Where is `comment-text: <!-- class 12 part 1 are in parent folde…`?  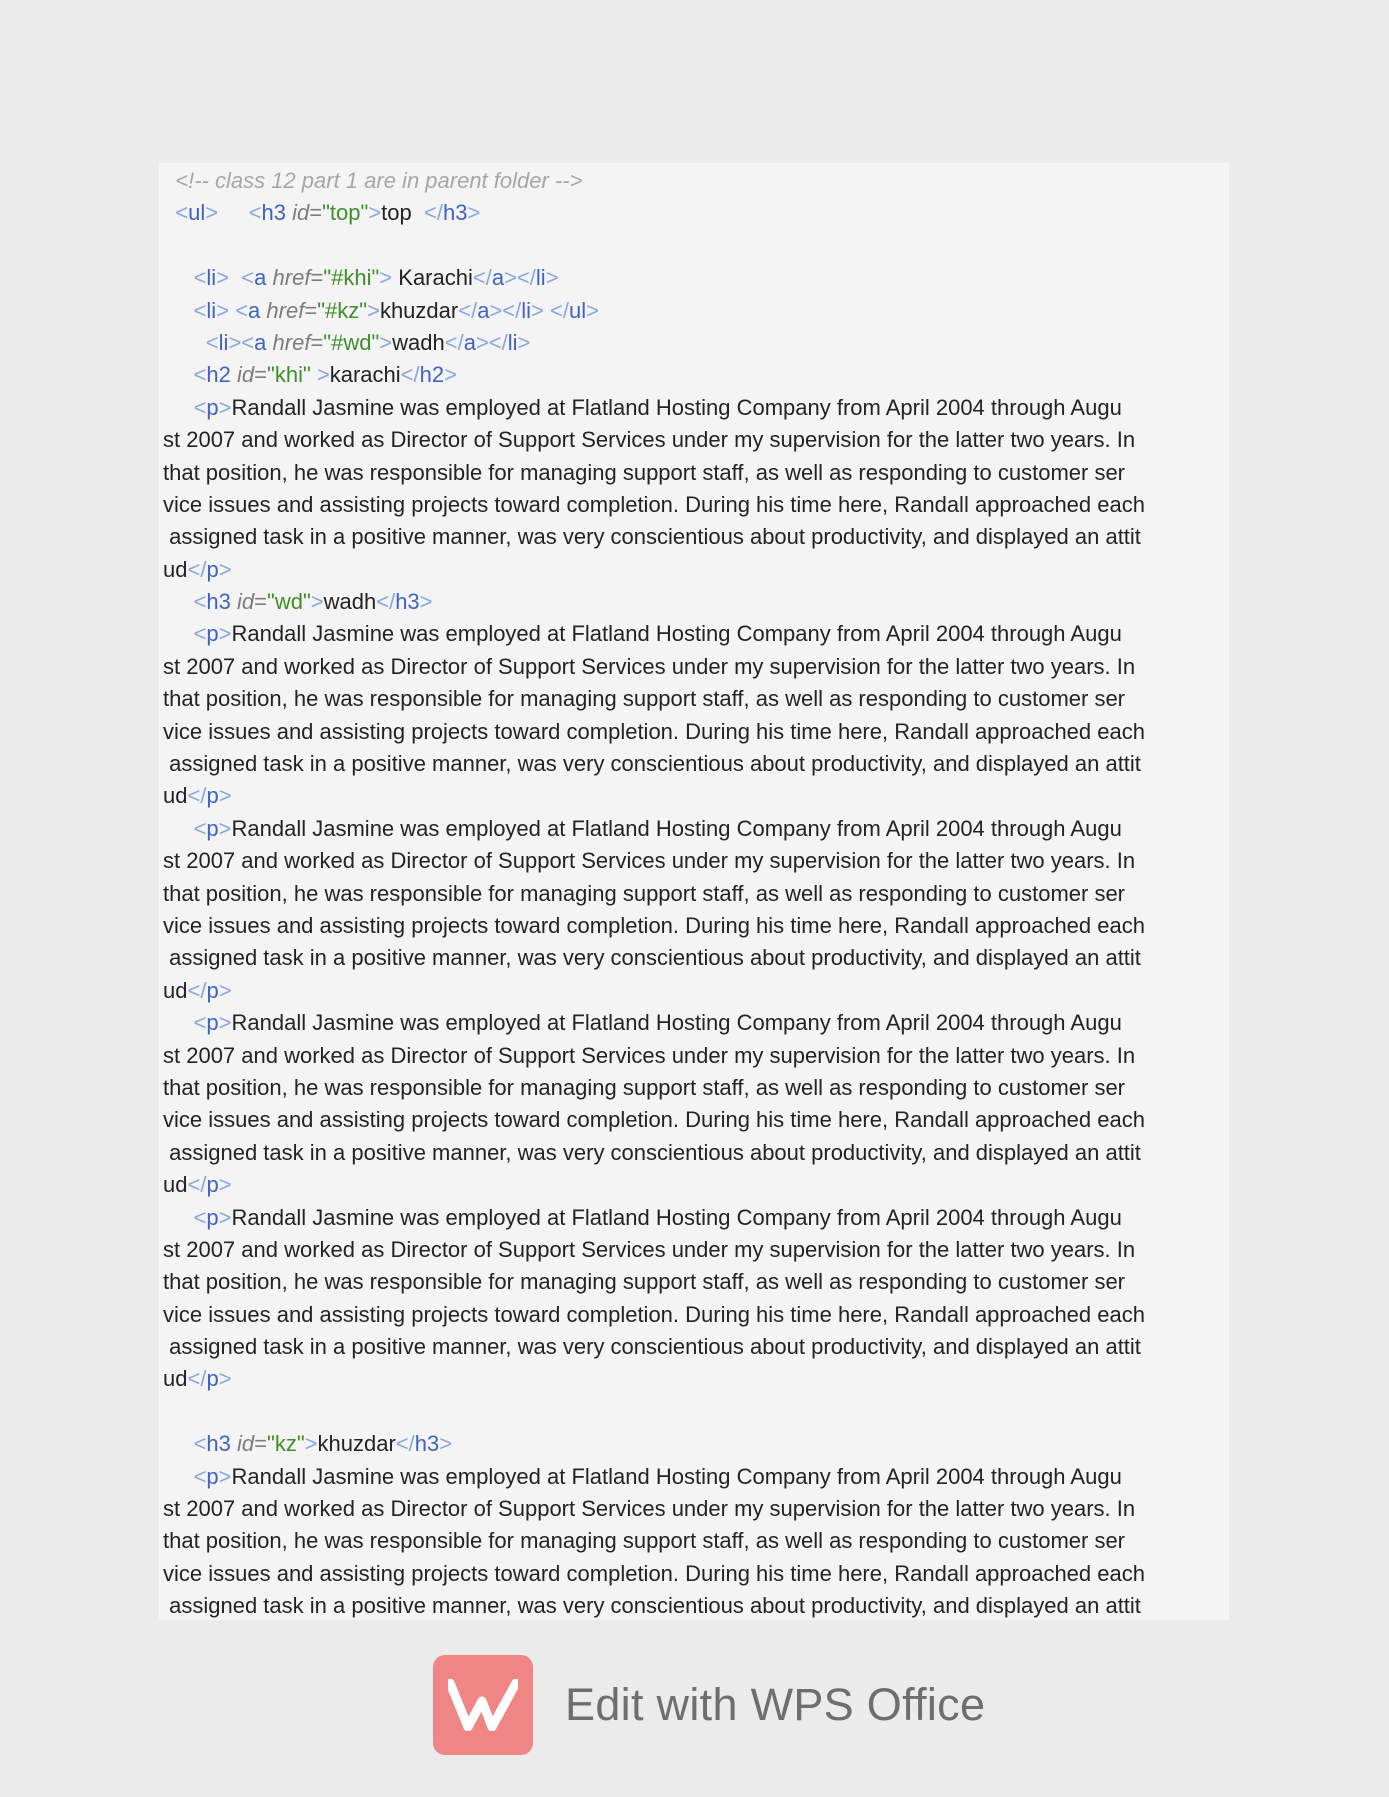
comment-text: <!-- class 12 part 1 are in parent folde… is located at coordinates (379, 180).